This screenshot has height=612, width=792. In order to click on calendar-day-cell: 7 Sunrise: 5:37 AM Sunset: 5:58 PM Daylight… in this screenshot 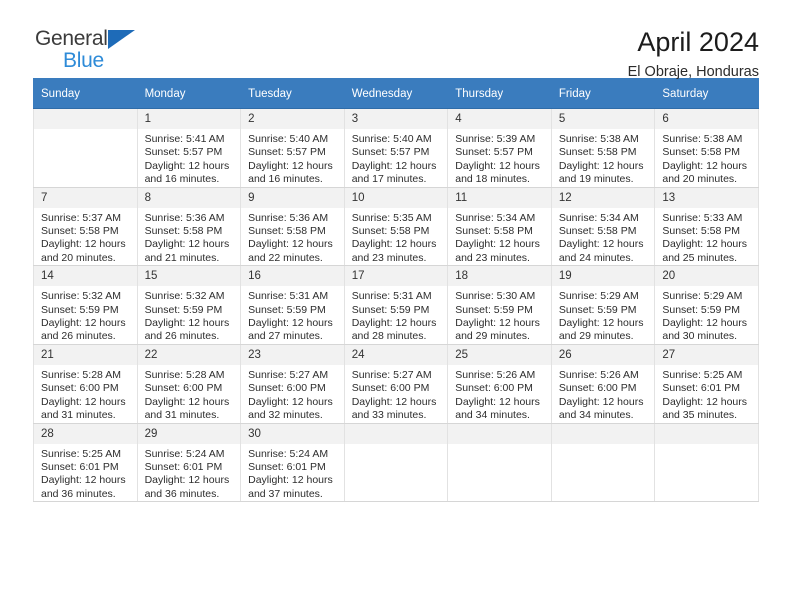, I will do `click(85, 227)`.